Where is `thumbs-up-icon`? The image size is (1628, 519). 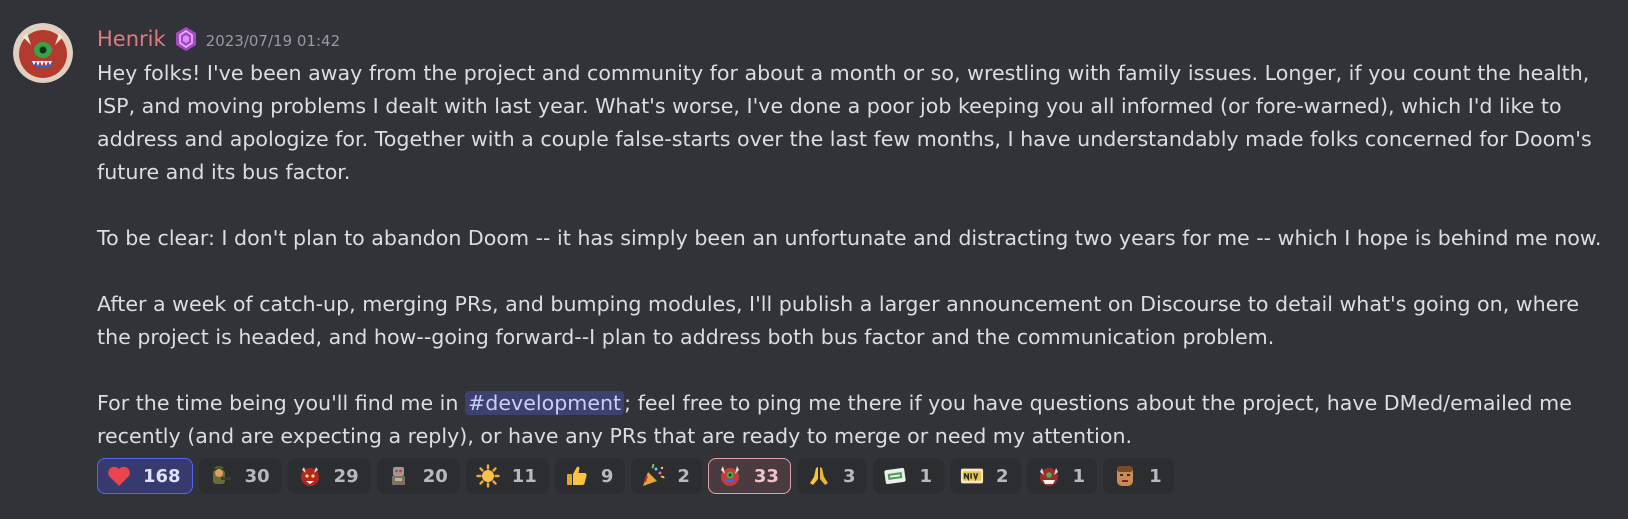
thumbs-up-icon is located at coordinates (577, 476).